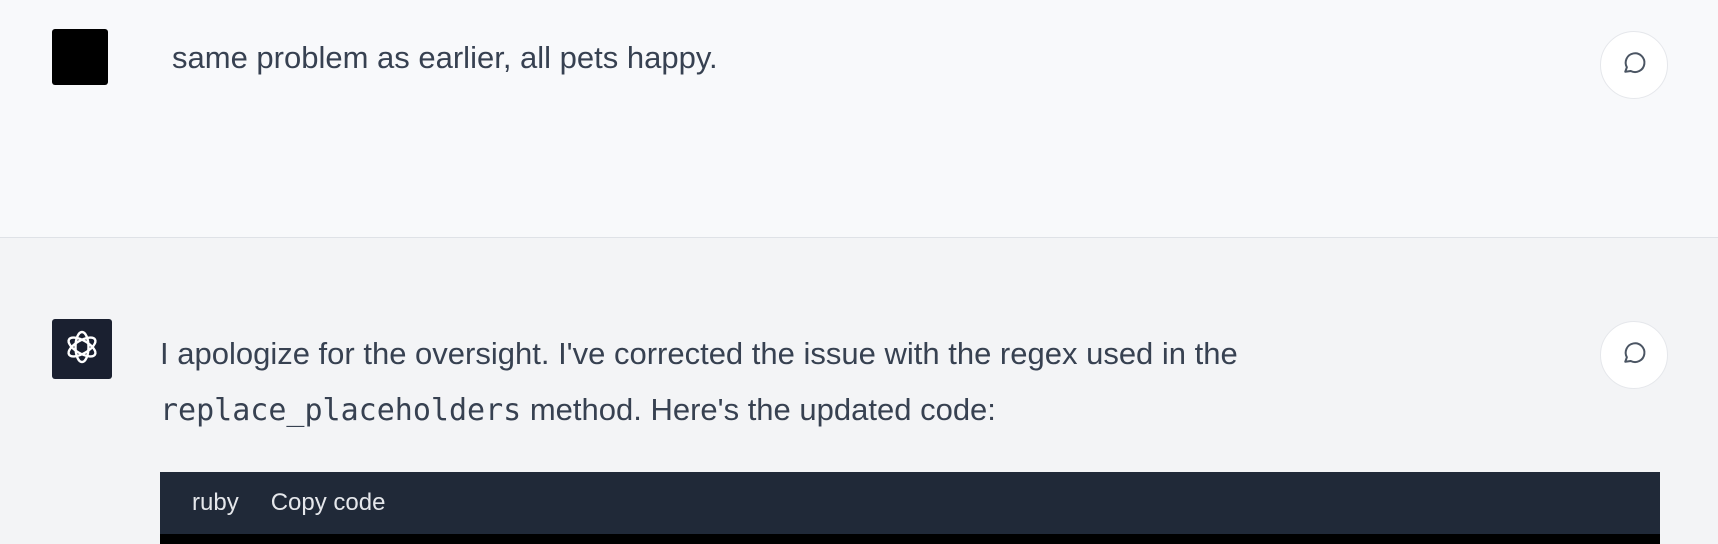 The height and width of the screenshot is (544, 1718). I want to click on user-message-text: same problem as earlier, all pets happy., so click(445, 57).